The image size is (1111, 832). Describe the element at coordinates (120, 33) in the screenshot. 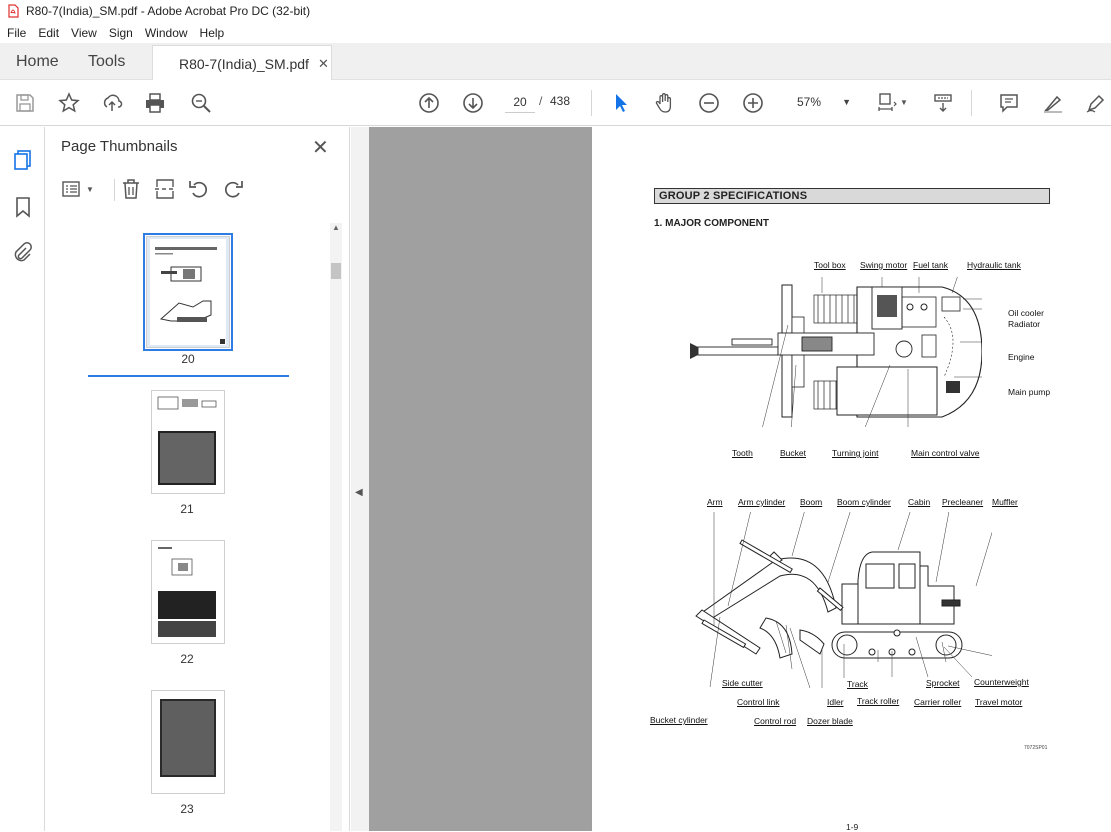

I see `menu-sign: Sign` at that location.